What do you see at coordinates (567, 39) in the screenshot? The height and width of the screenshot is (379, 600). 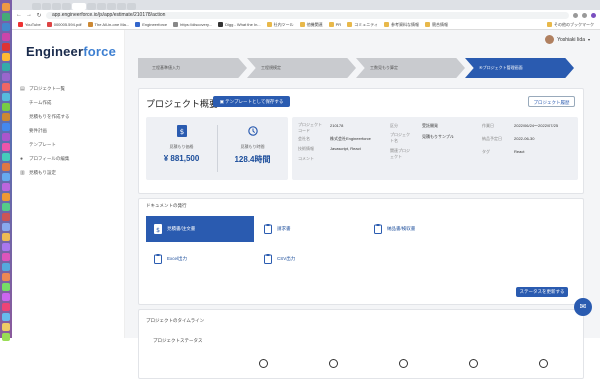 I see `user-menu: Yoshiaki Iida ▾` at bounding box center [567, 39].